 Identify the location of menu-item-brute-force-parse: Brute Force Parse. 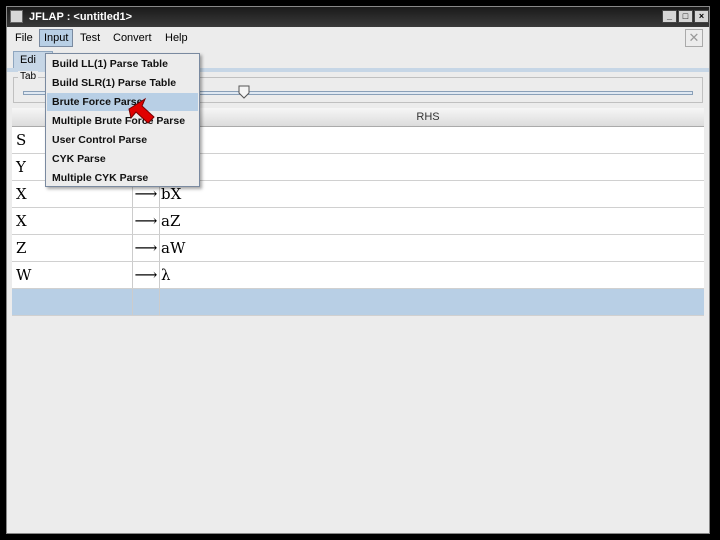
(122, 102).